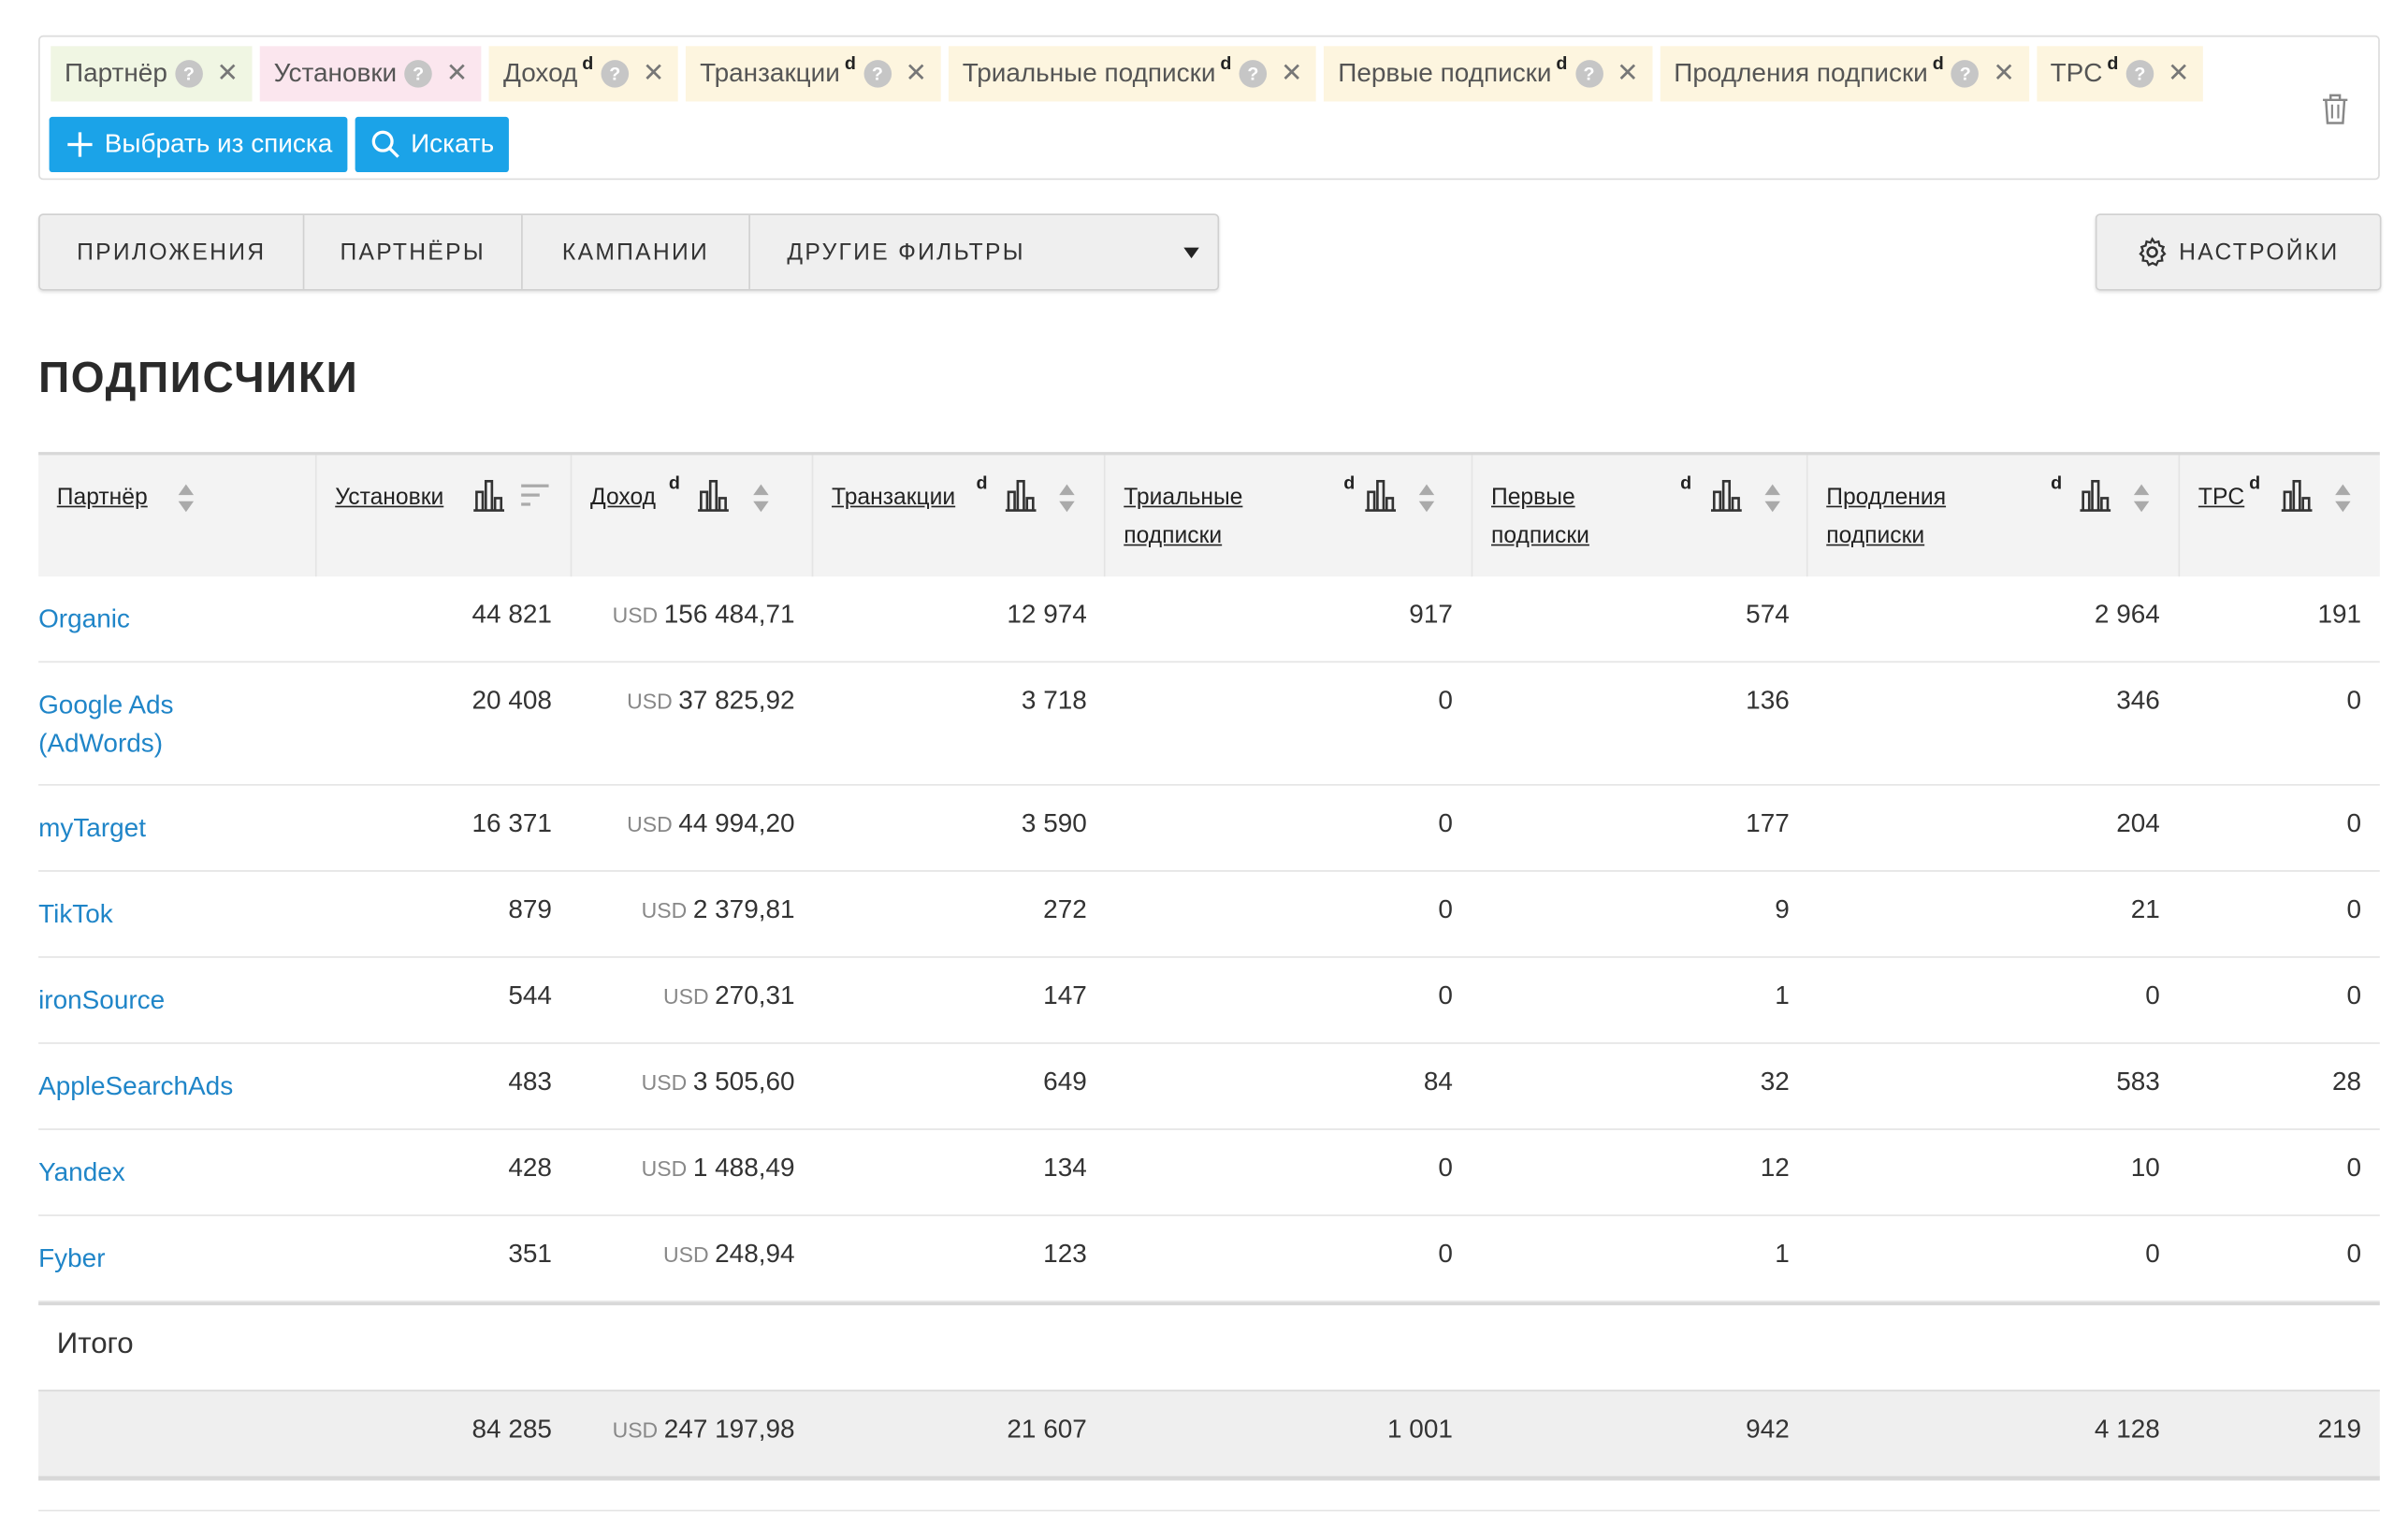  I want to click on col-revenue: Доход d, so click(693, 516).